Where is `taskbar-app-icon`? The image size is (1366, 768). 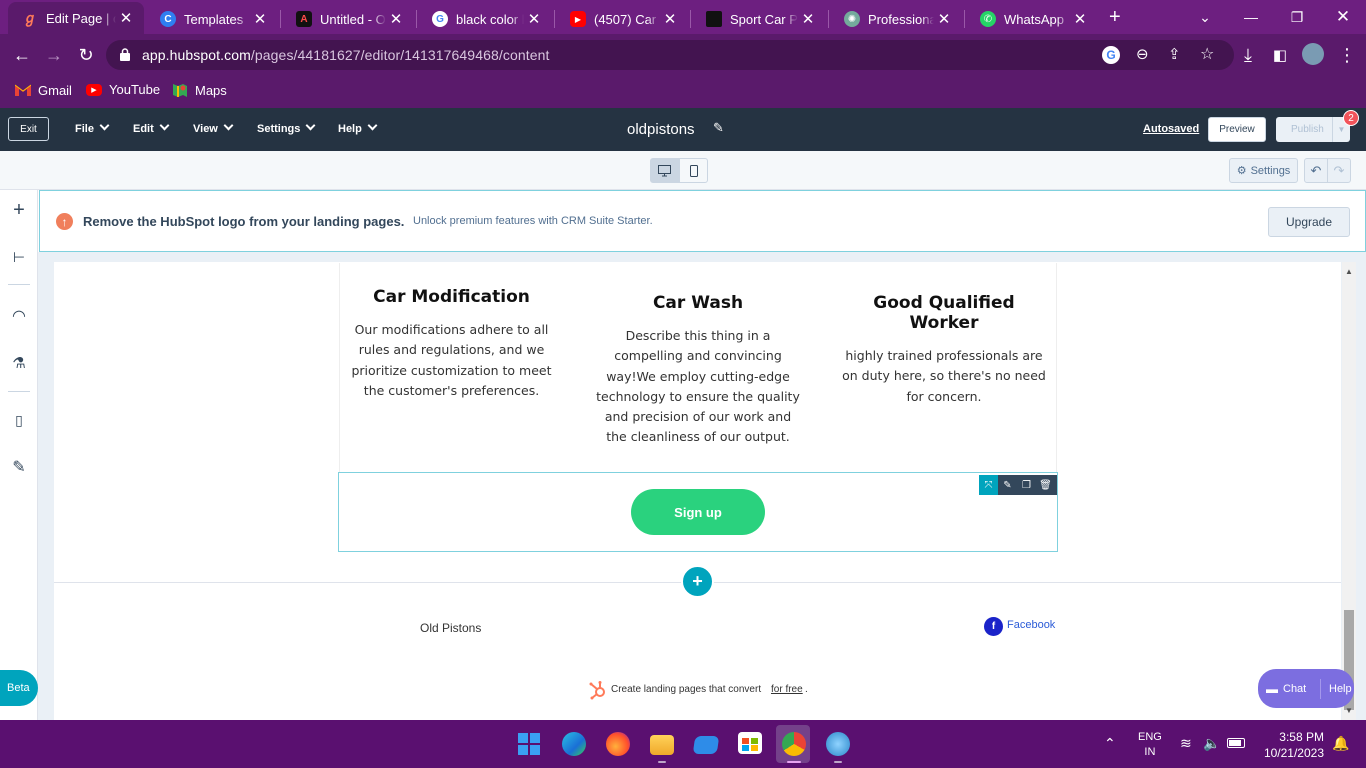
taskbar-app-icon is located at coordinates (706, 745).